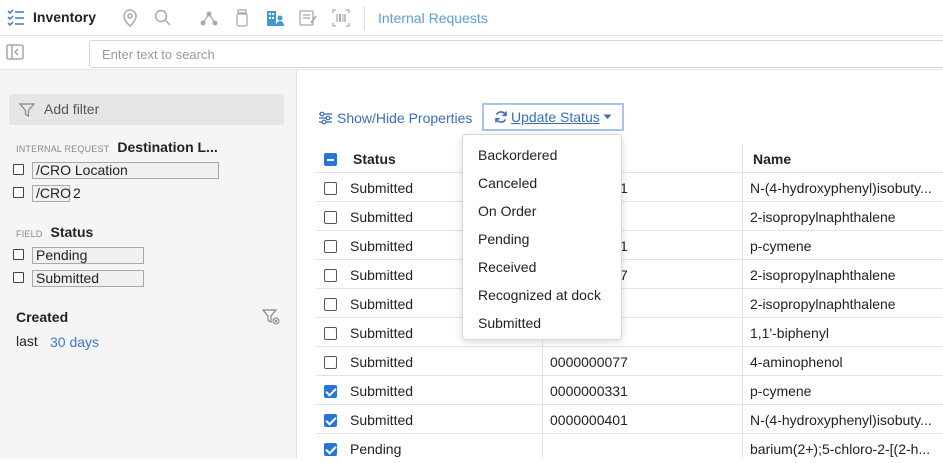 This screenshot has width=943, height=463. What do you see at coordinates (27, 341) in the screenshot?
I see `created-last-label: last` at bounding box center [27, 341].